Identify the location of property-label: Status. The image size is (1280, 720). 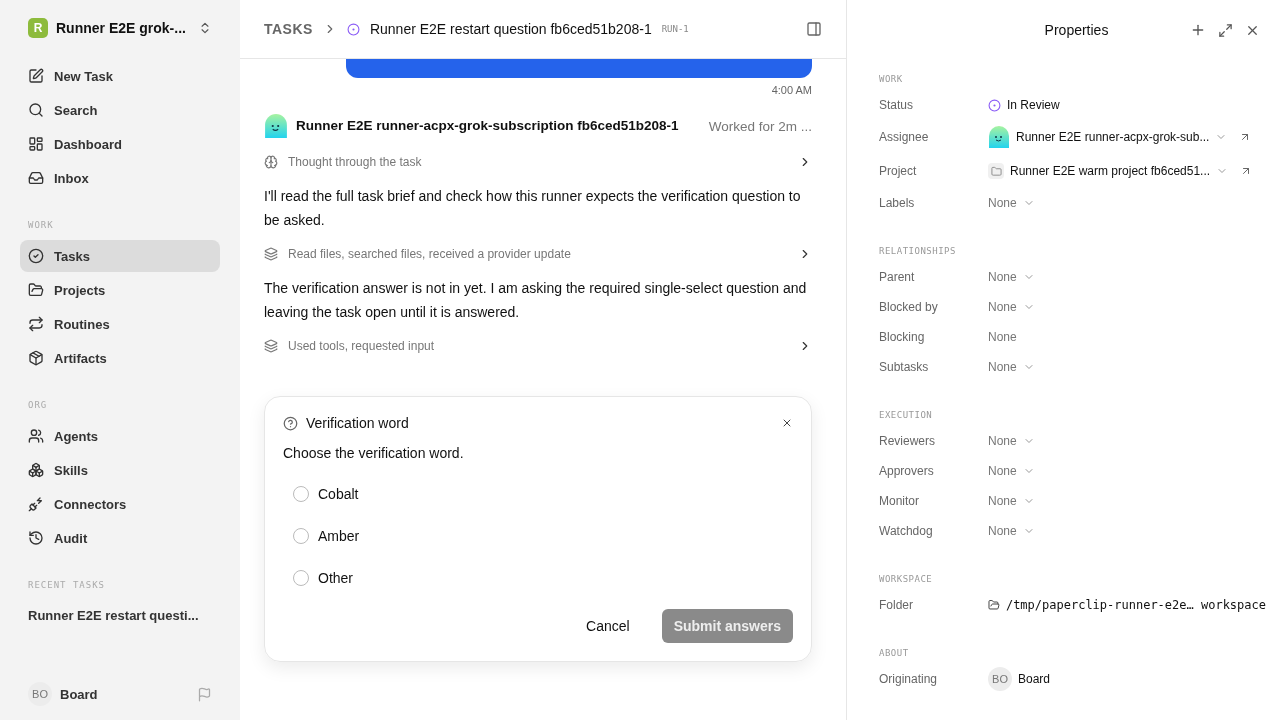
(897, 105).